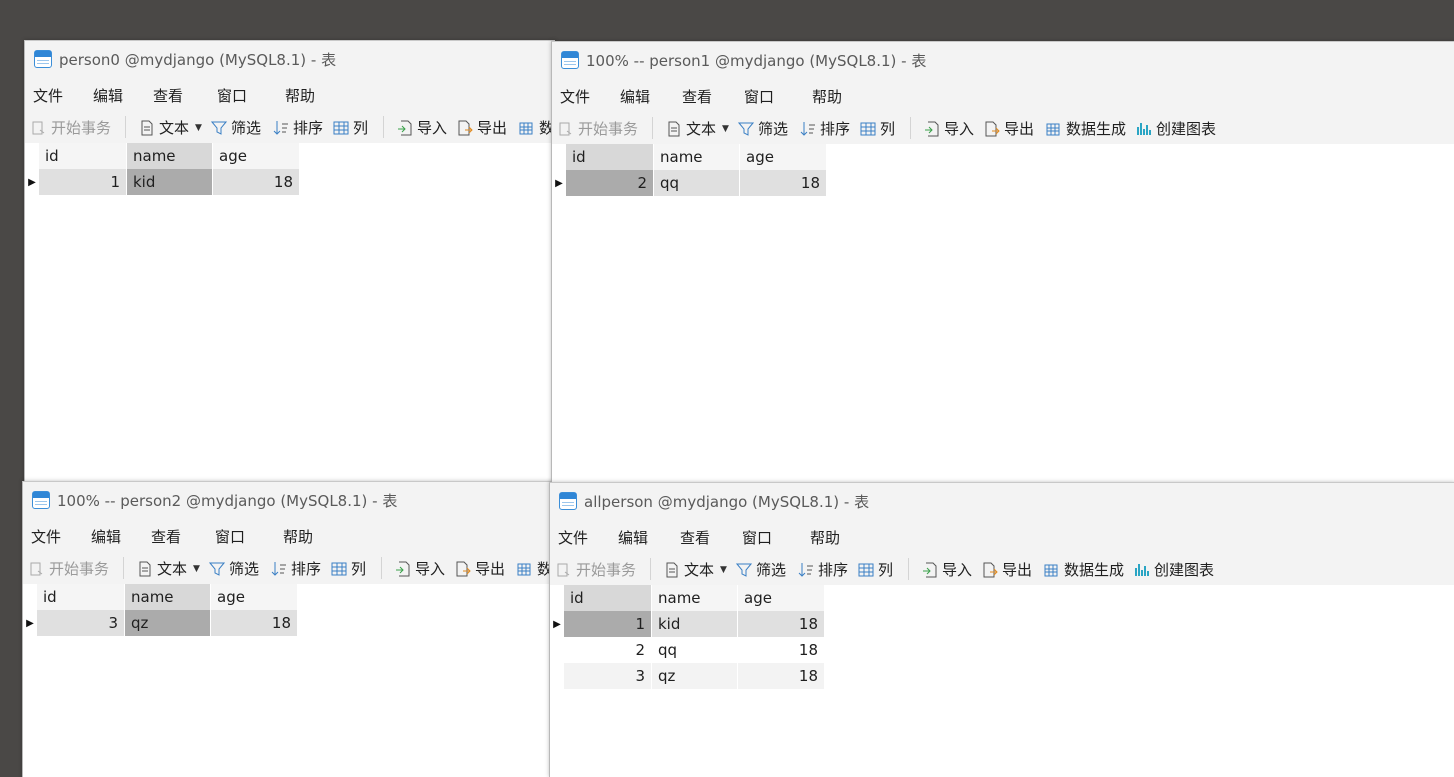 The height and width of the screenshot is (777, 1454). I want to click on table-row: ▶ 3 qz 18, so click(161, 623).